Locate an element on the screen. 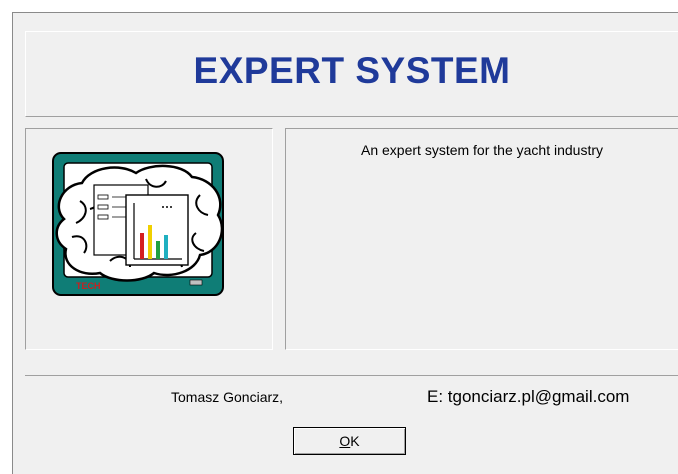 This screenshot has height=474, width=678. ok-button: OK is located at coordinates (349, 441).